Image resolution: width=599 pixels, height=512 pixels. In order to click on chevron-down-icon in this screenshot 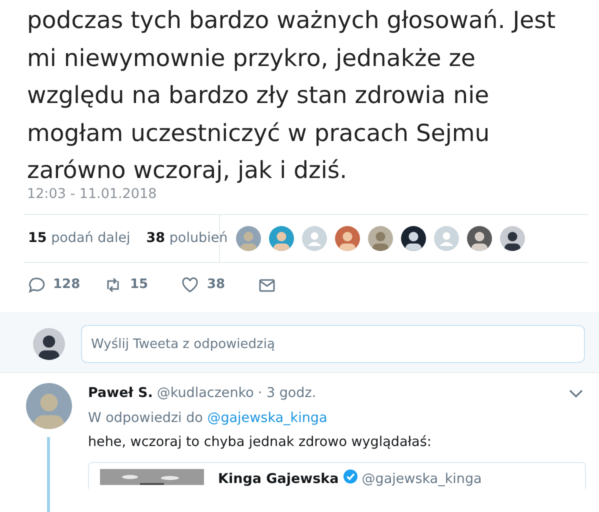, I will do `click(576, 393)`.